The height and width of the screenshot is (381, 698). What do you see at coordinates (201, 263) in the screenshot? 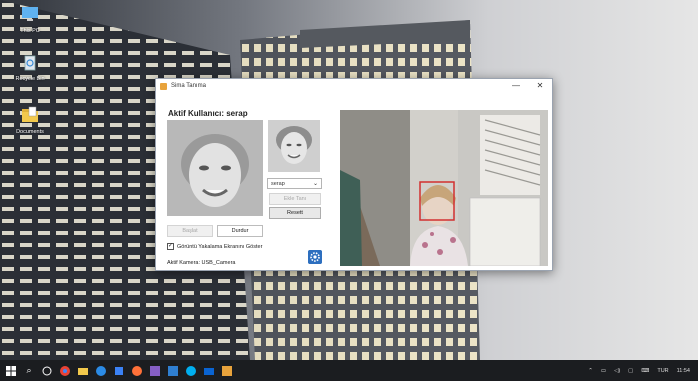
I see `active-camera-status: Aktif Kamera: USB_Camera` at bounding box center [201, 263].